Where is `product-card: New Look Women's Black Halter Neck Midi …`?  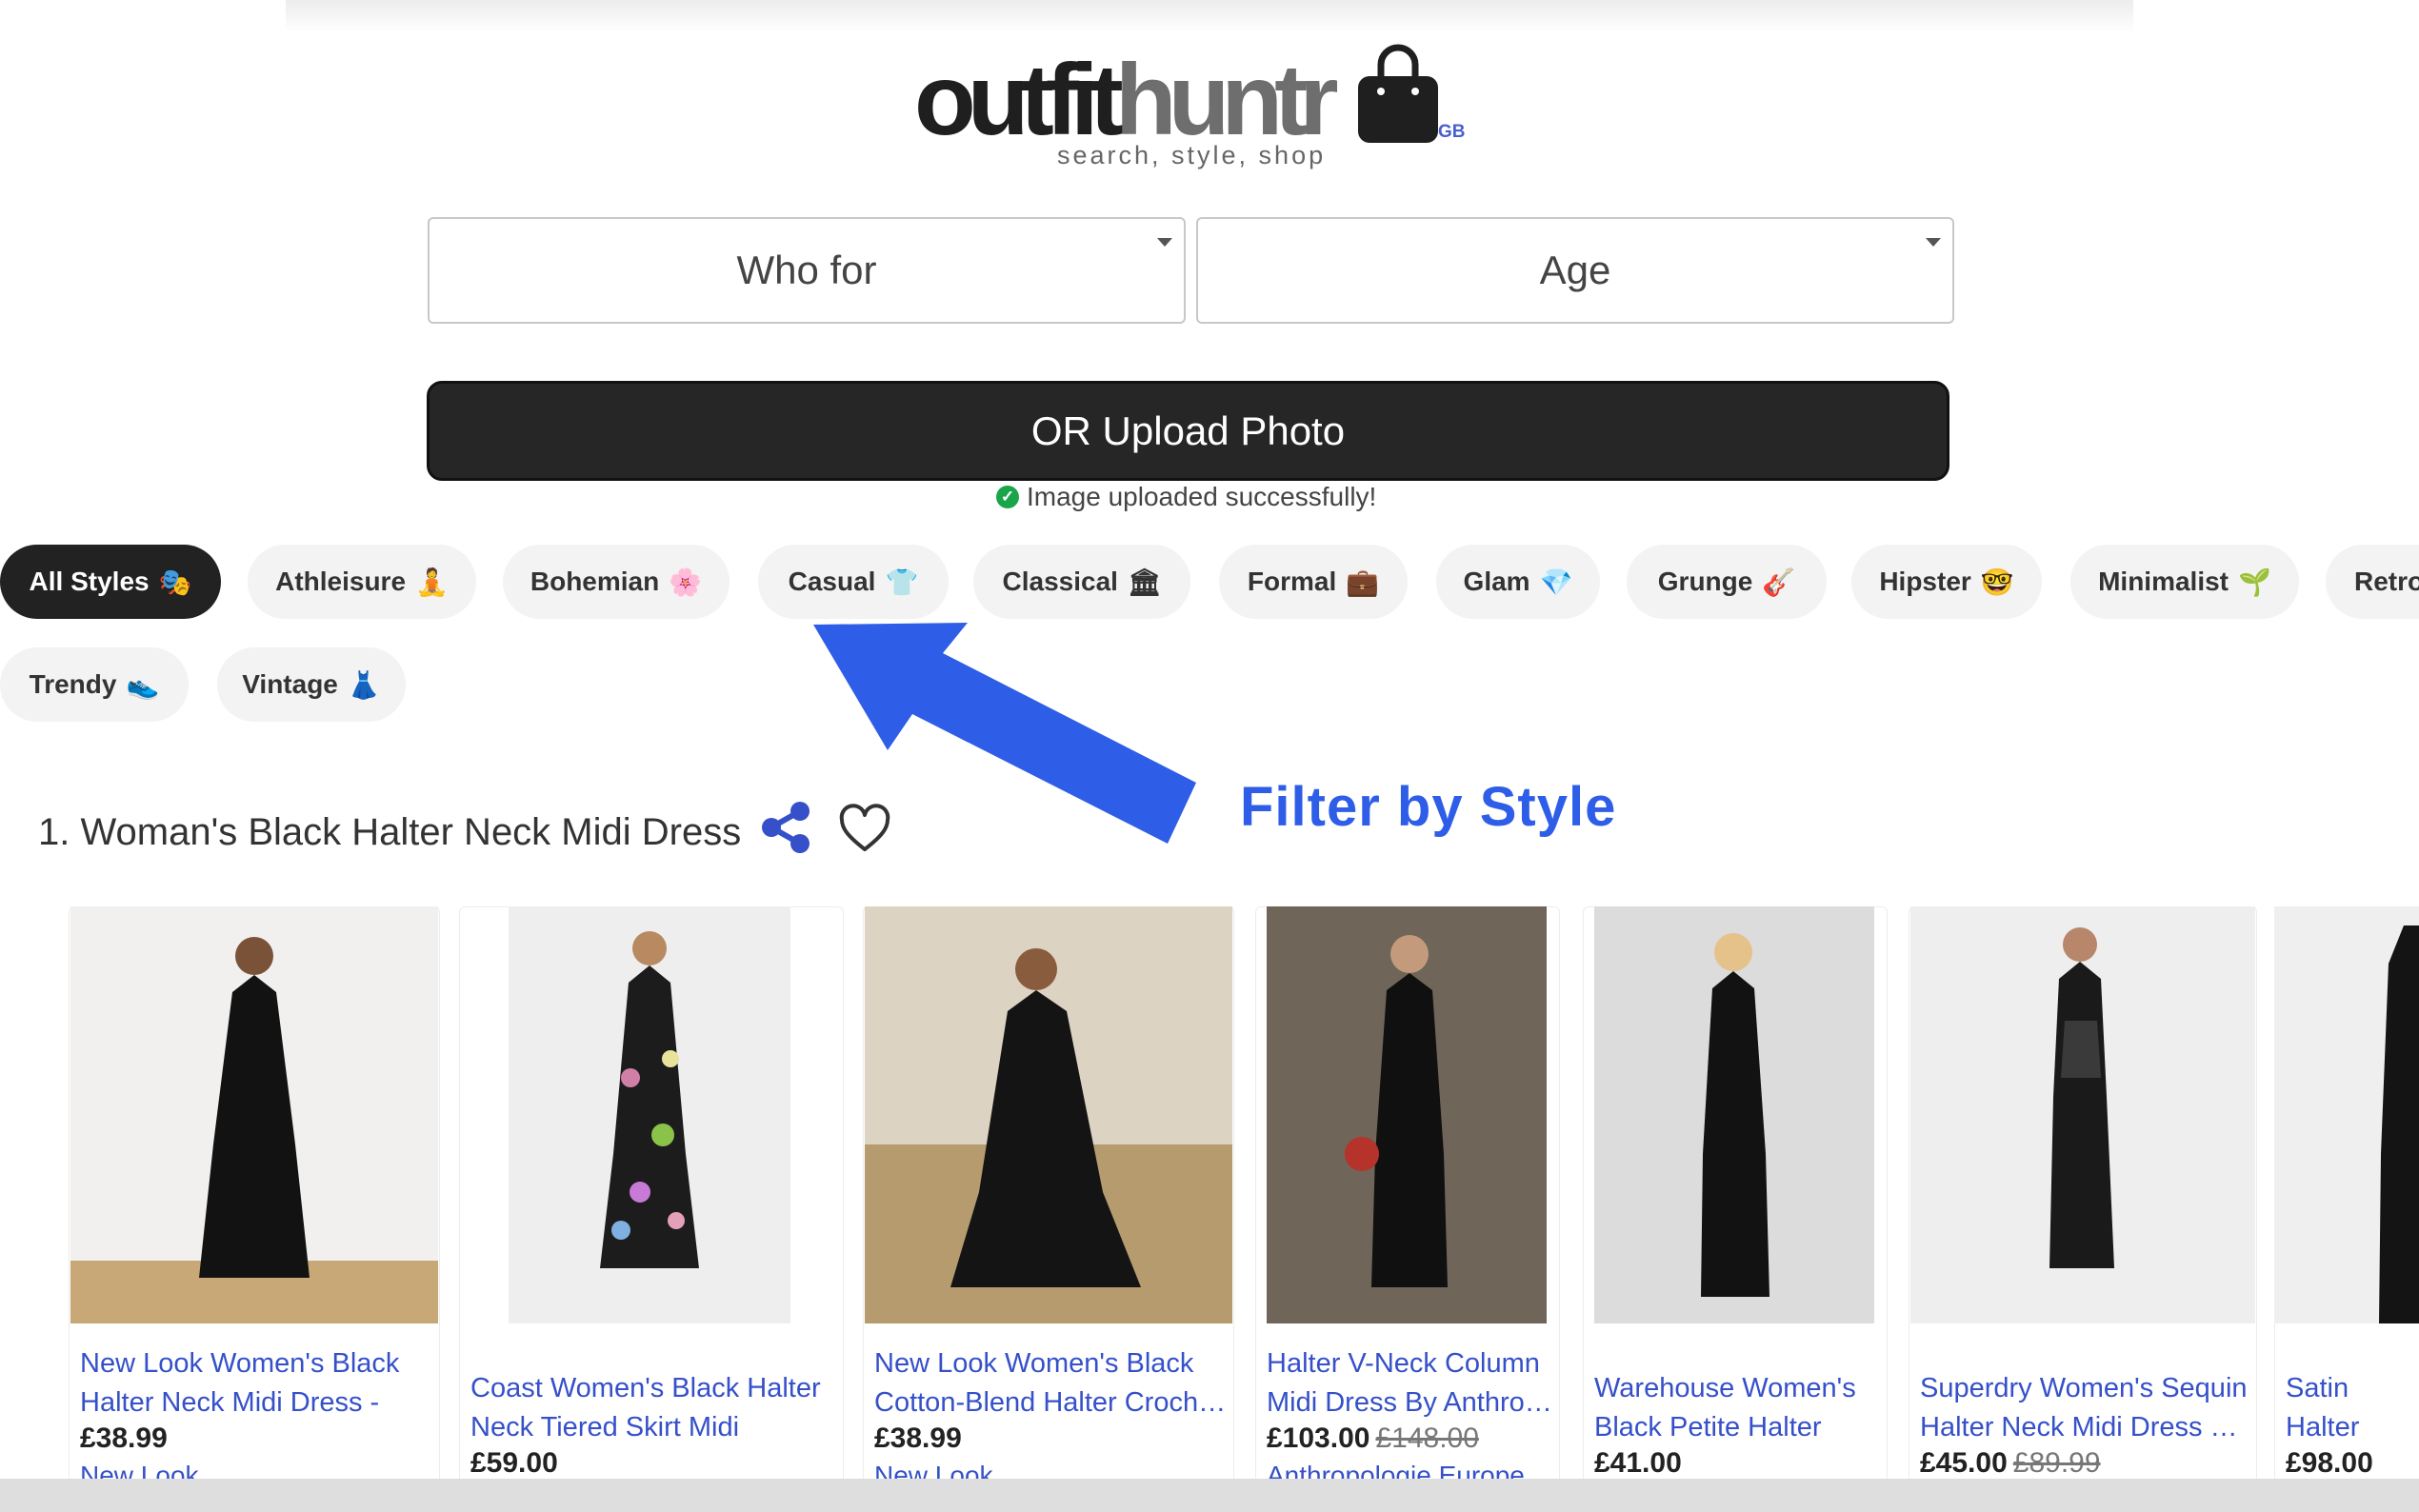
product-card: New Look Women's Black Halter Neck Midi … is located at coordinates (254, 1201).